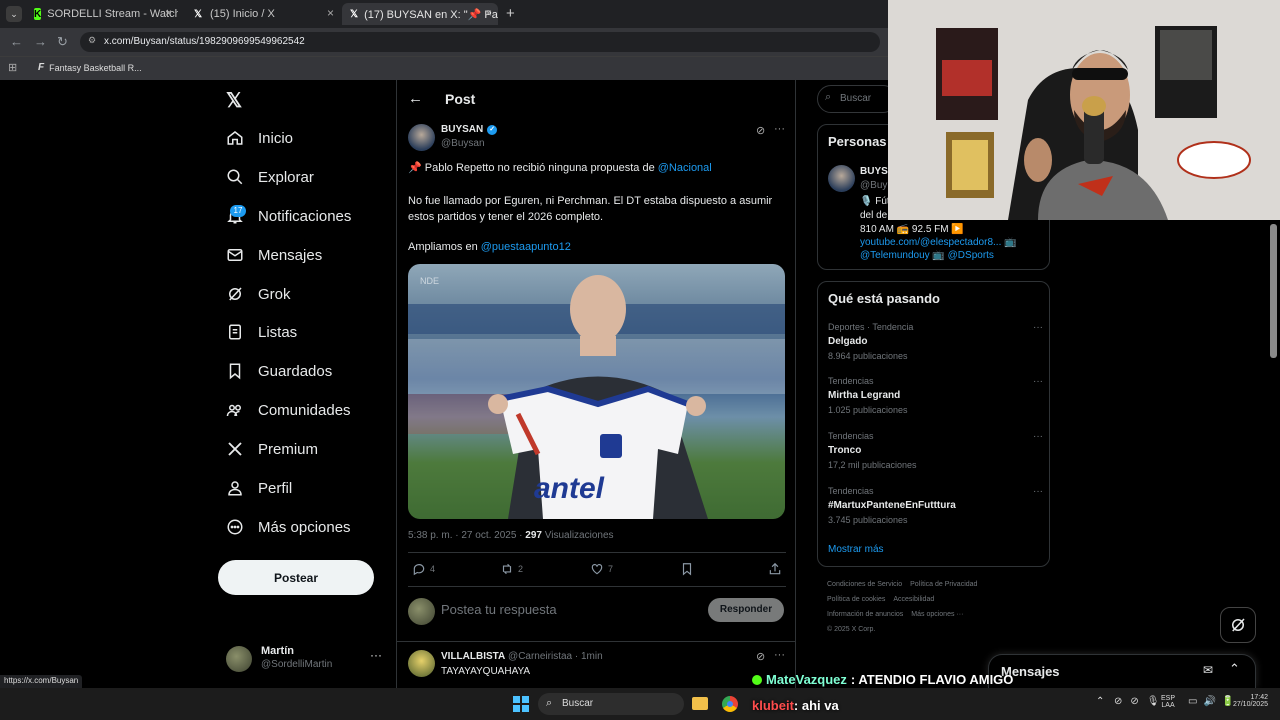 Image resolution: width=1280 pixels, height=720 pixels. I want to click on author-name: BUYSAN ✓, so click(469, 129).